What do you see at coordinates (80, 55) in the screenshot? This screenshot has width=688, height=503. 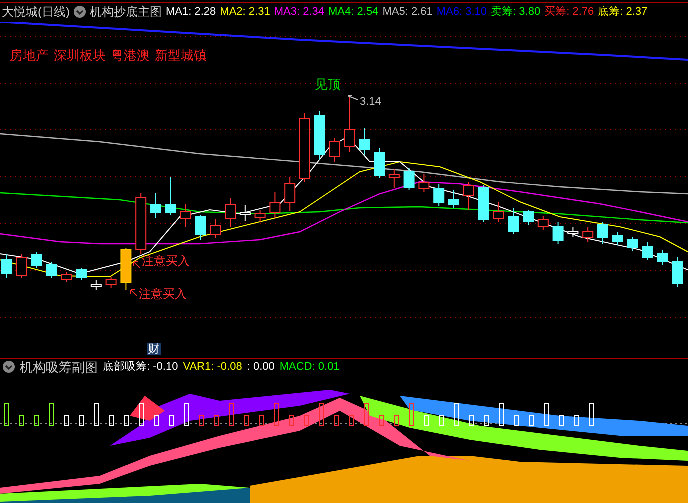 I see `sector-tag: 深圳板块` at bounding box center [80, 55].